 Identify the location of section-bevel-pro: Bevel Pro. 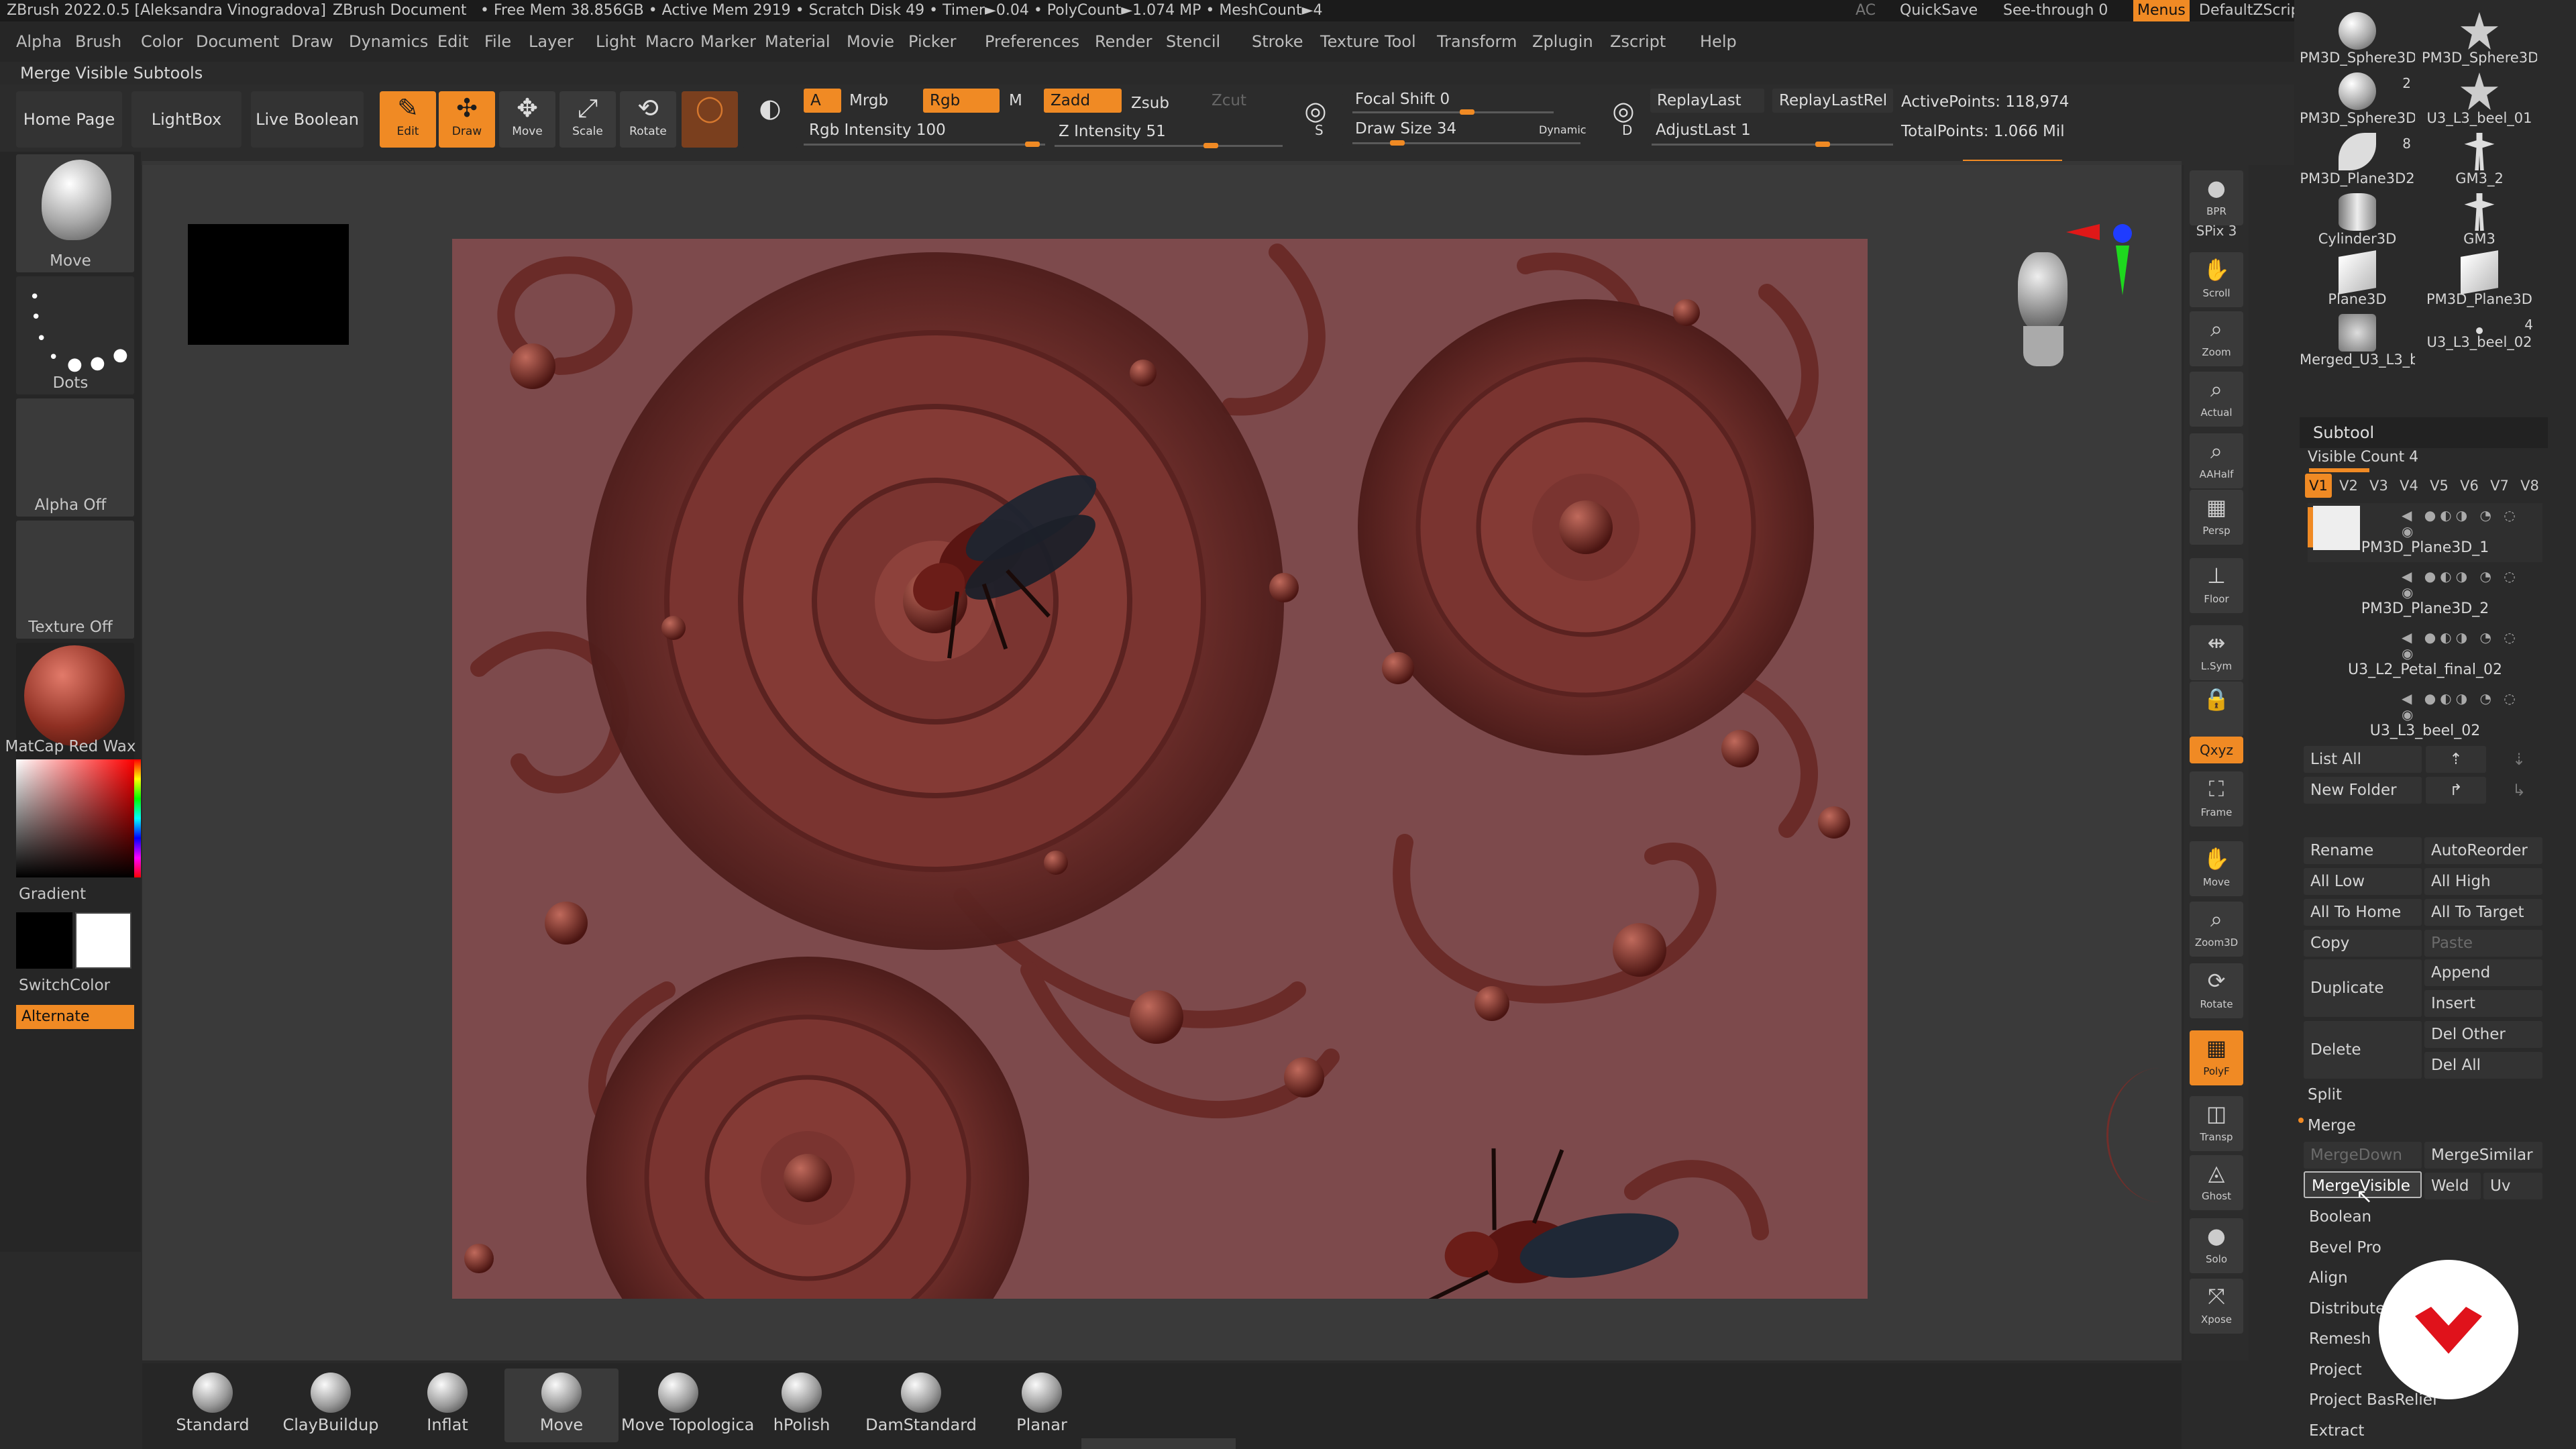
(2340, 1247).